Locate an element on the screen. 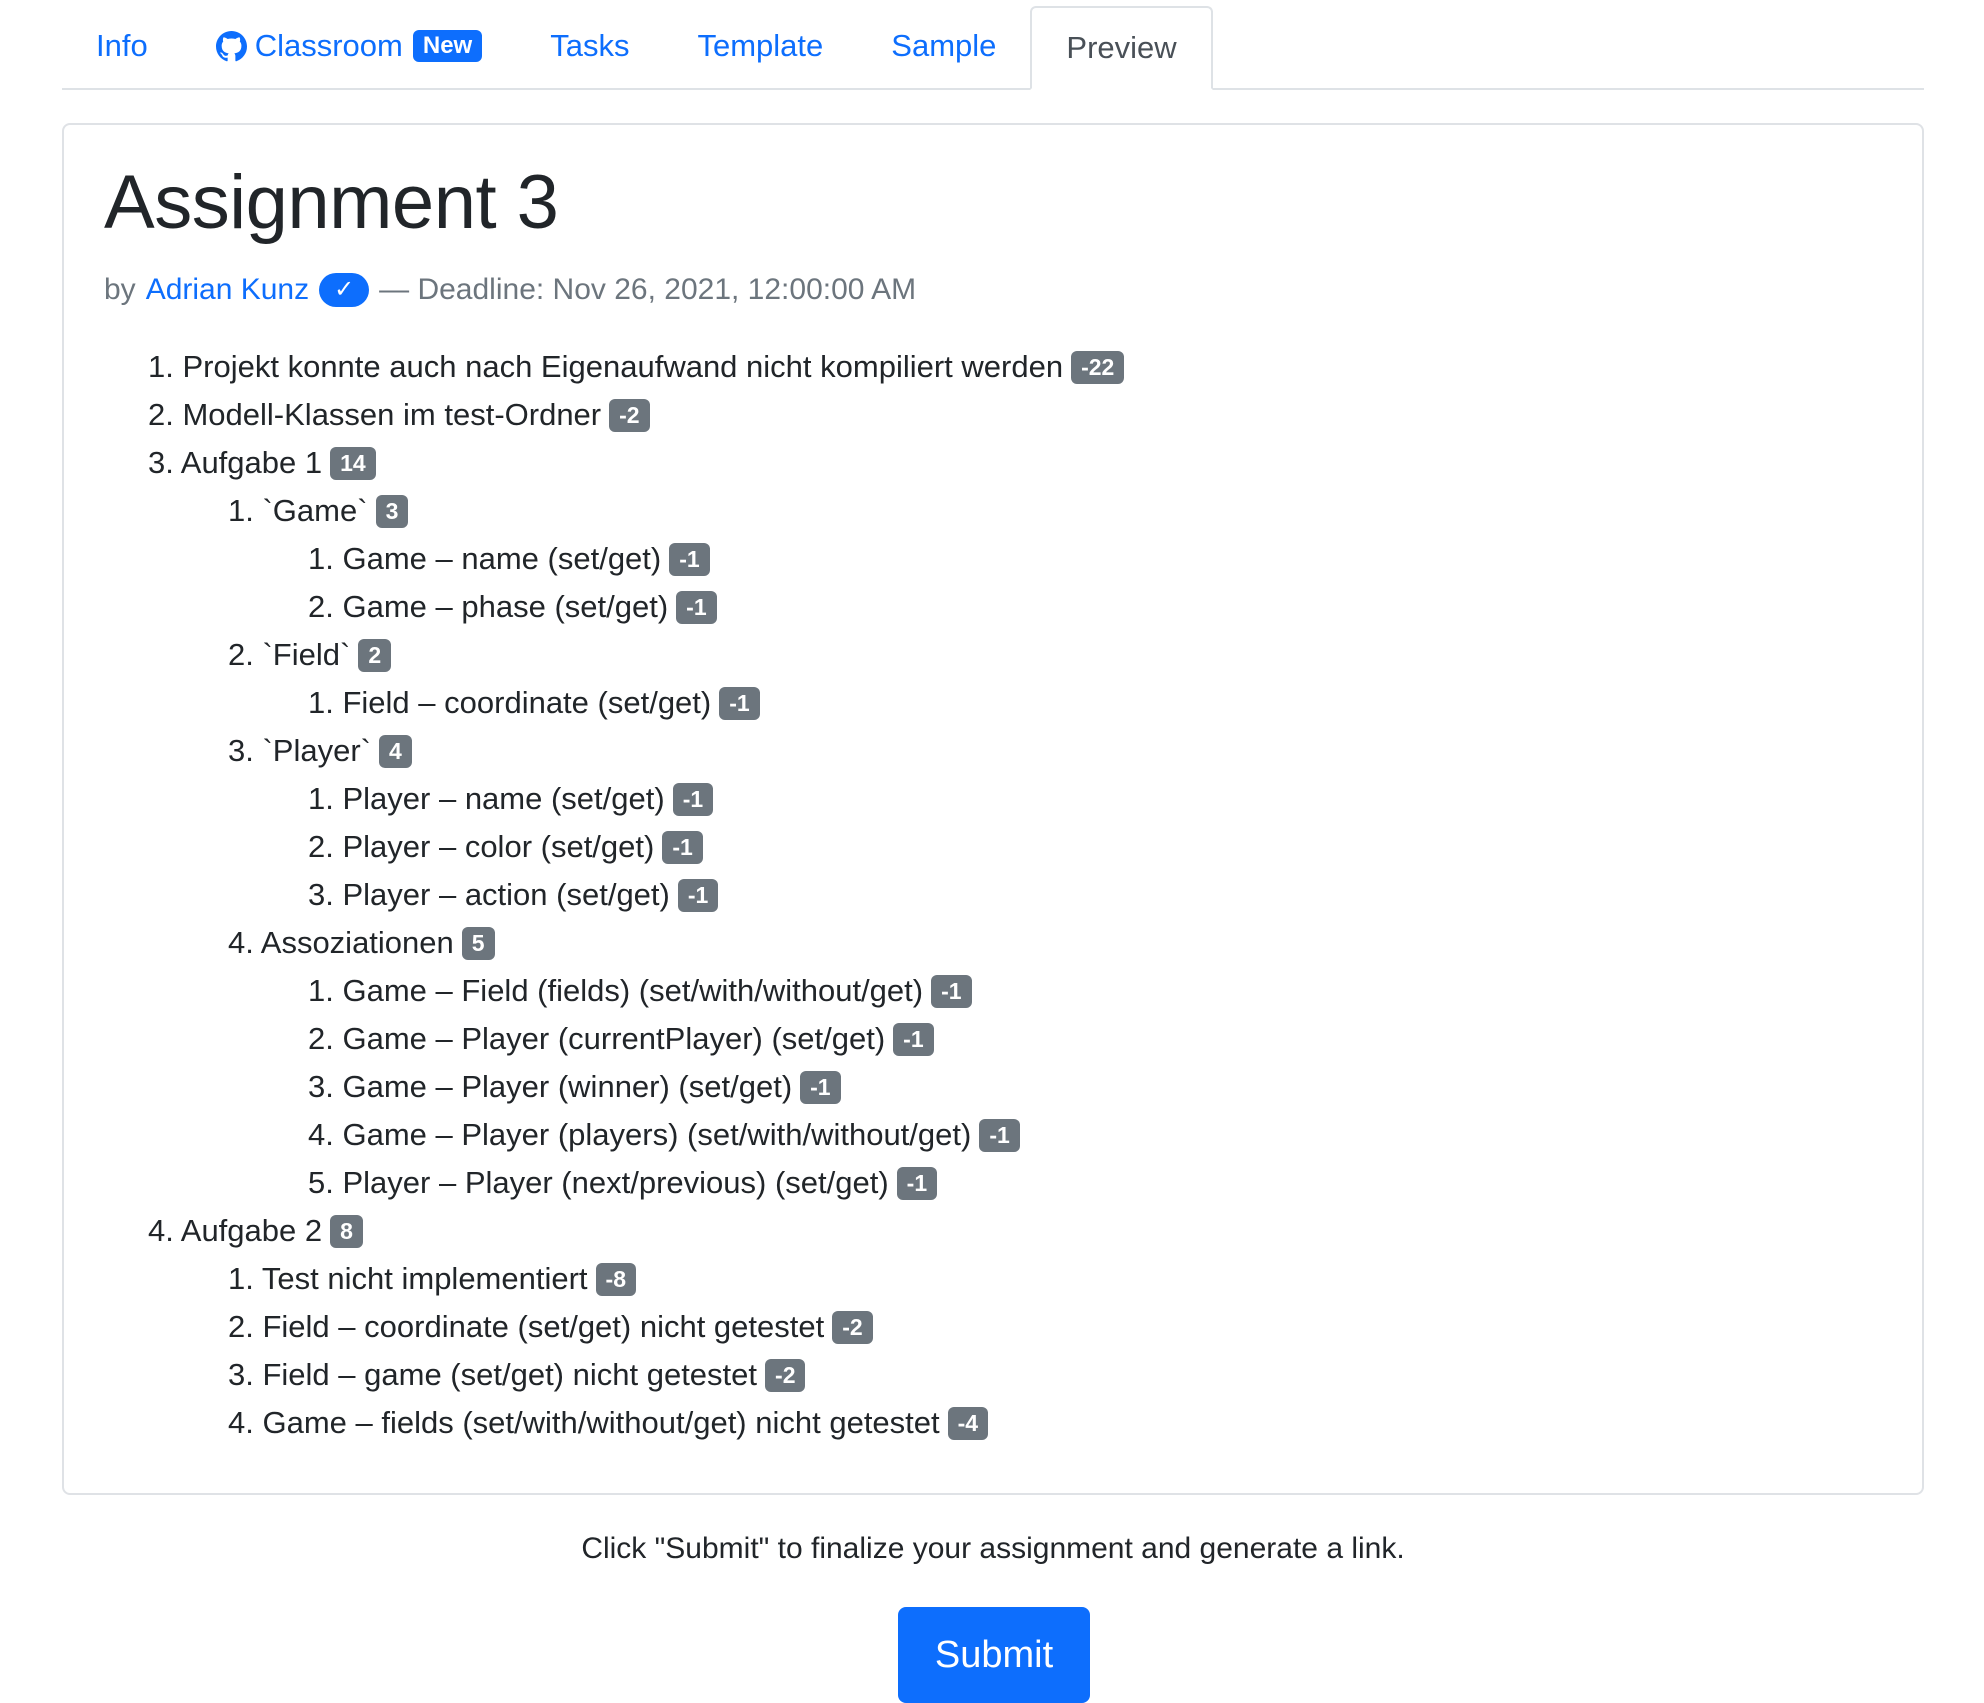 The height and width of the screenshot is (1703, 1984). tree-item: 2. Modell-Klassen im test-Ordner -2 is located at coordinates (993, 415).